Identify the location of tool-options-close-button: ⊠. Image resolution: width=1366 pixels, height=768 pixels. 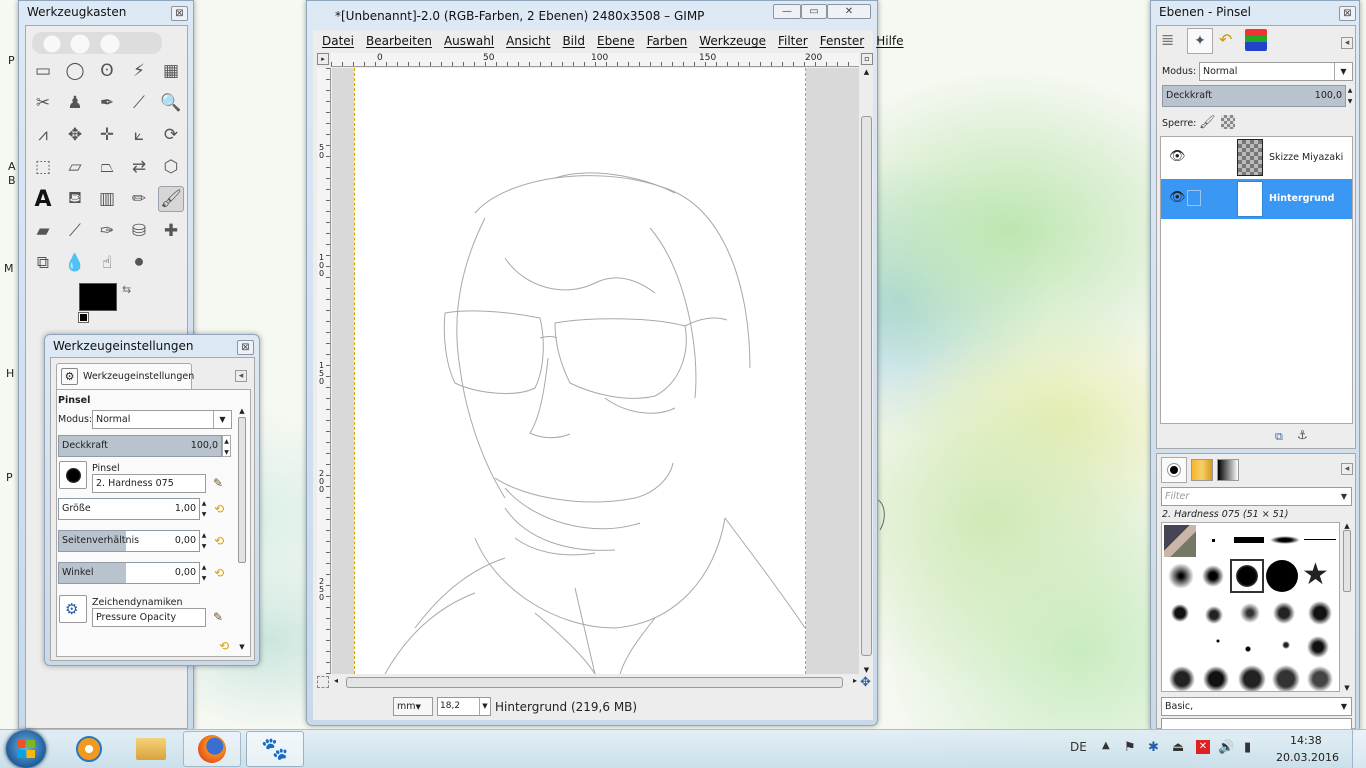
(245, 347).